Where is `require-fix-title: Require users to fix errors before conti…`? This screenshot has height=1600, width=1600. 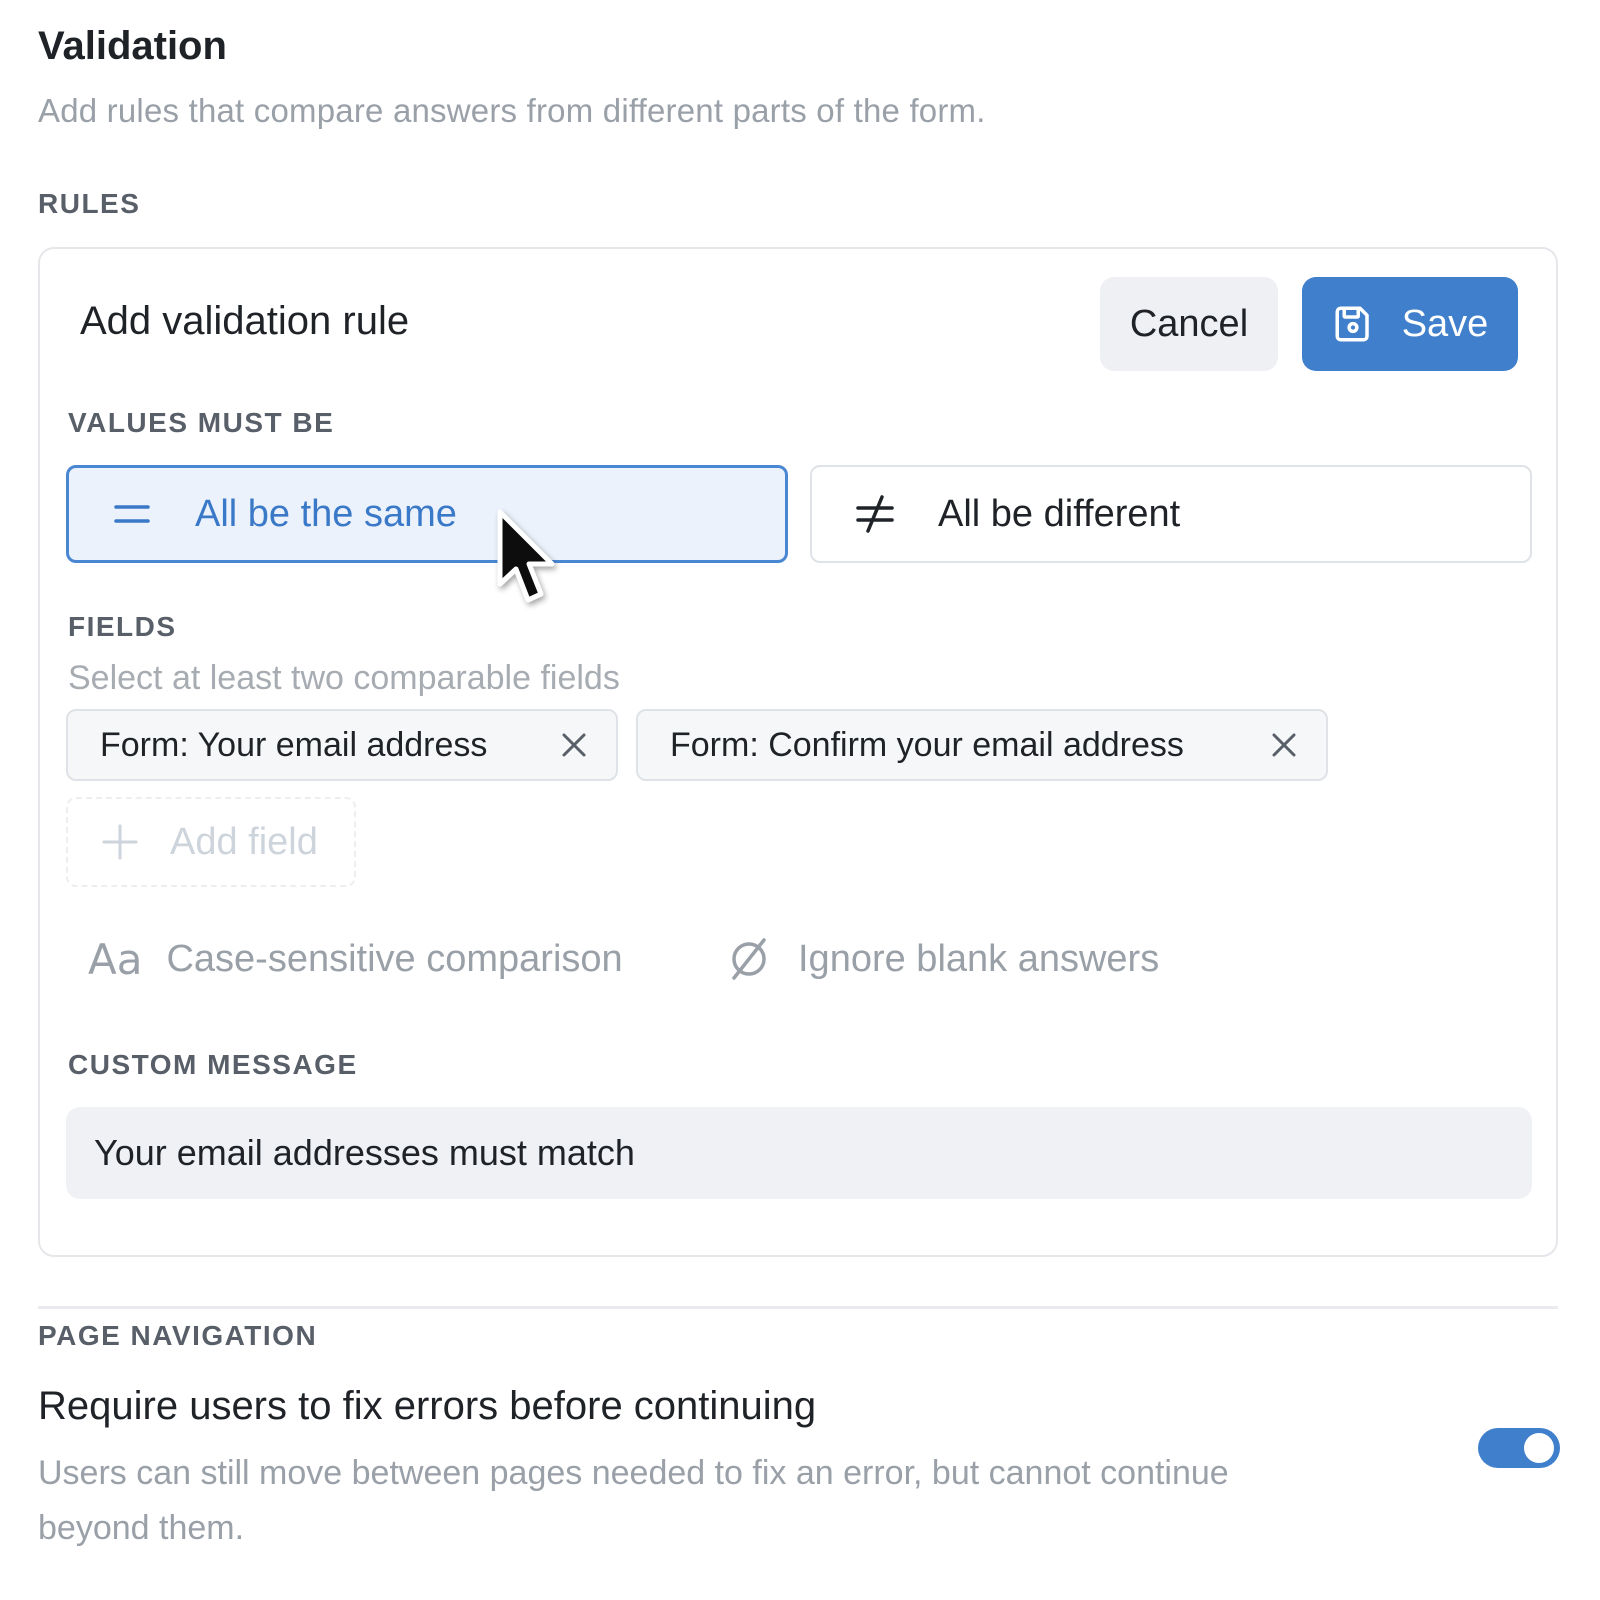 require-fix-title: Require users to fix errors before conti… is located at coordinates (427, 1406).